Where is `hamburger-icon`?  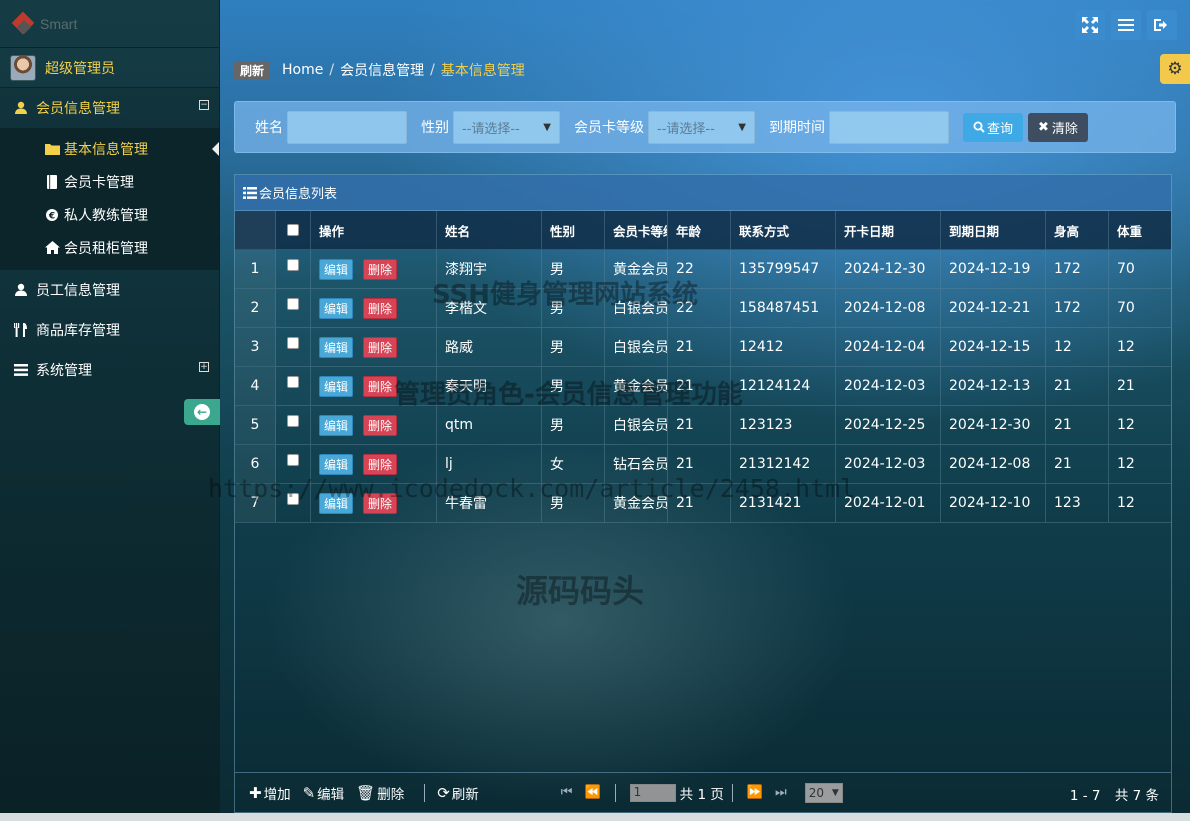
hamburger-icon is located at coordinates (1126, 25).